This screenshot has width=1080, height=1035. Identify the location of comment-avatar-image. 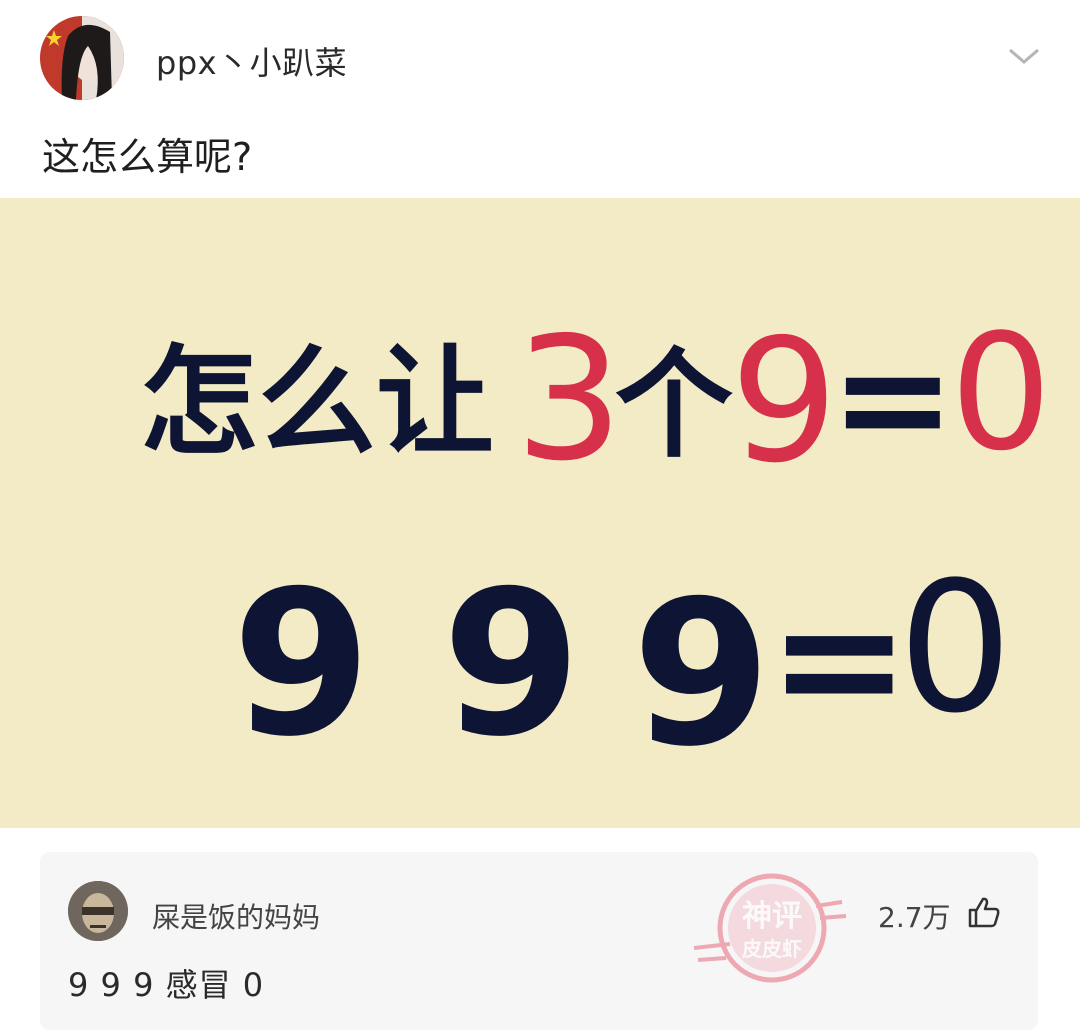
(98, 911).